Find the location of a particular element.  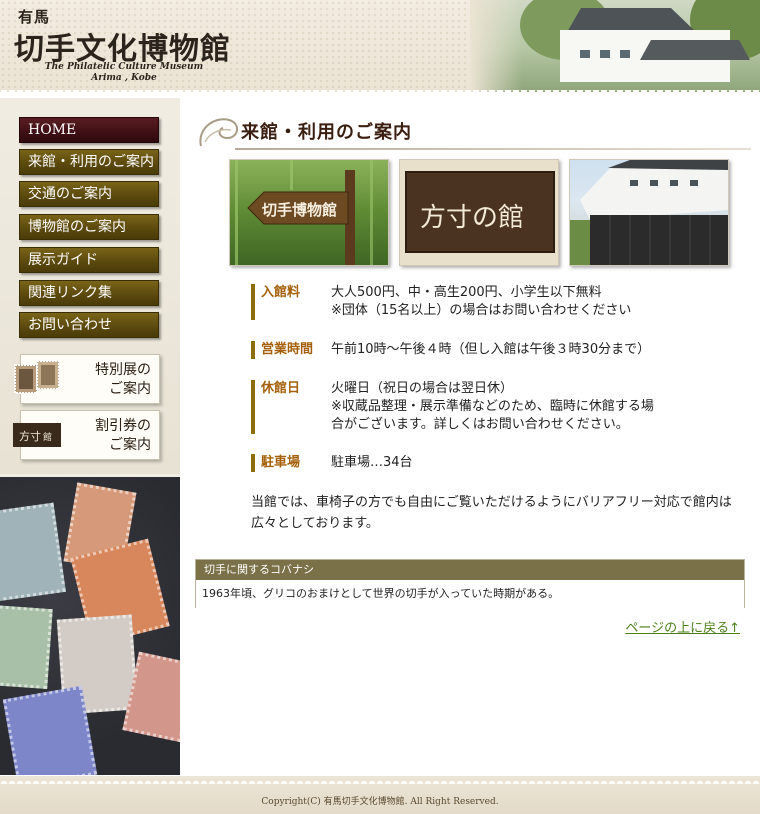

info-line: 午前10時～午後４時（但し入館は午後３時30分まで） is located at coordinates (491, 349).